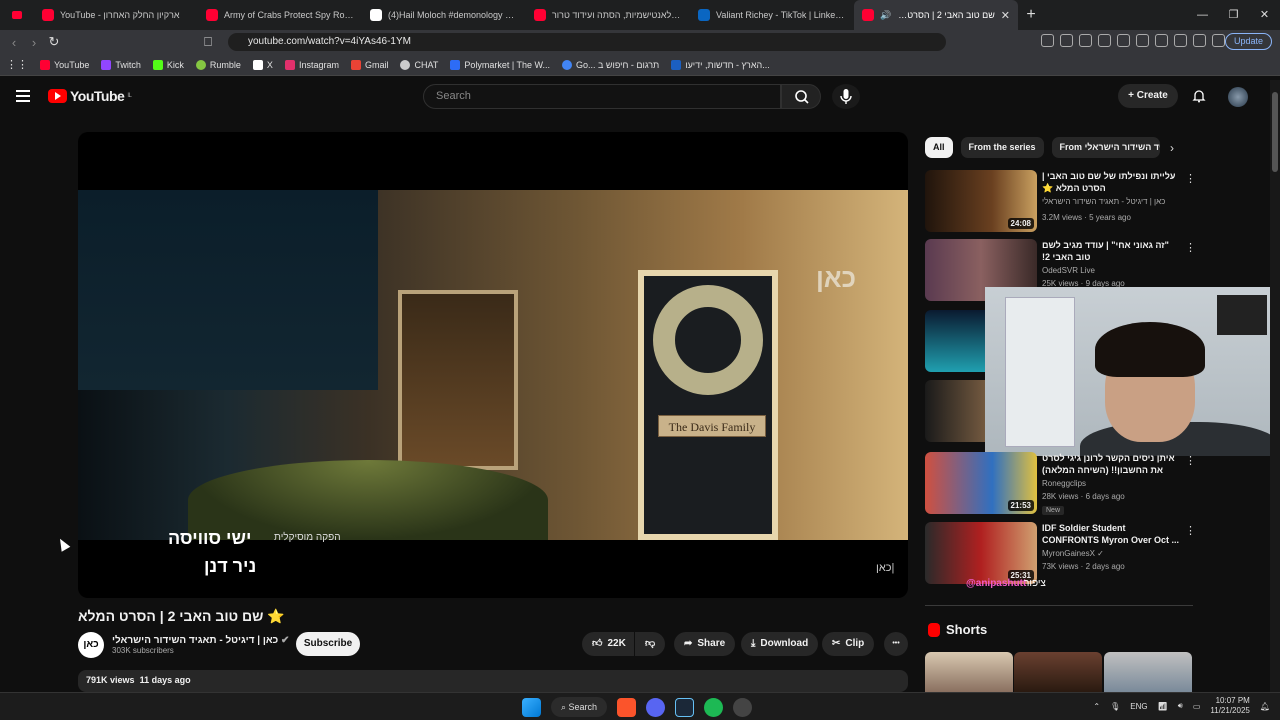 The height and width of the screenshot is (720, 1280). What do you see at coordinates (1265, 706) in the screenshot?
I see `notifications-icon: 🔔︎` at bounding box center [1265, 706].